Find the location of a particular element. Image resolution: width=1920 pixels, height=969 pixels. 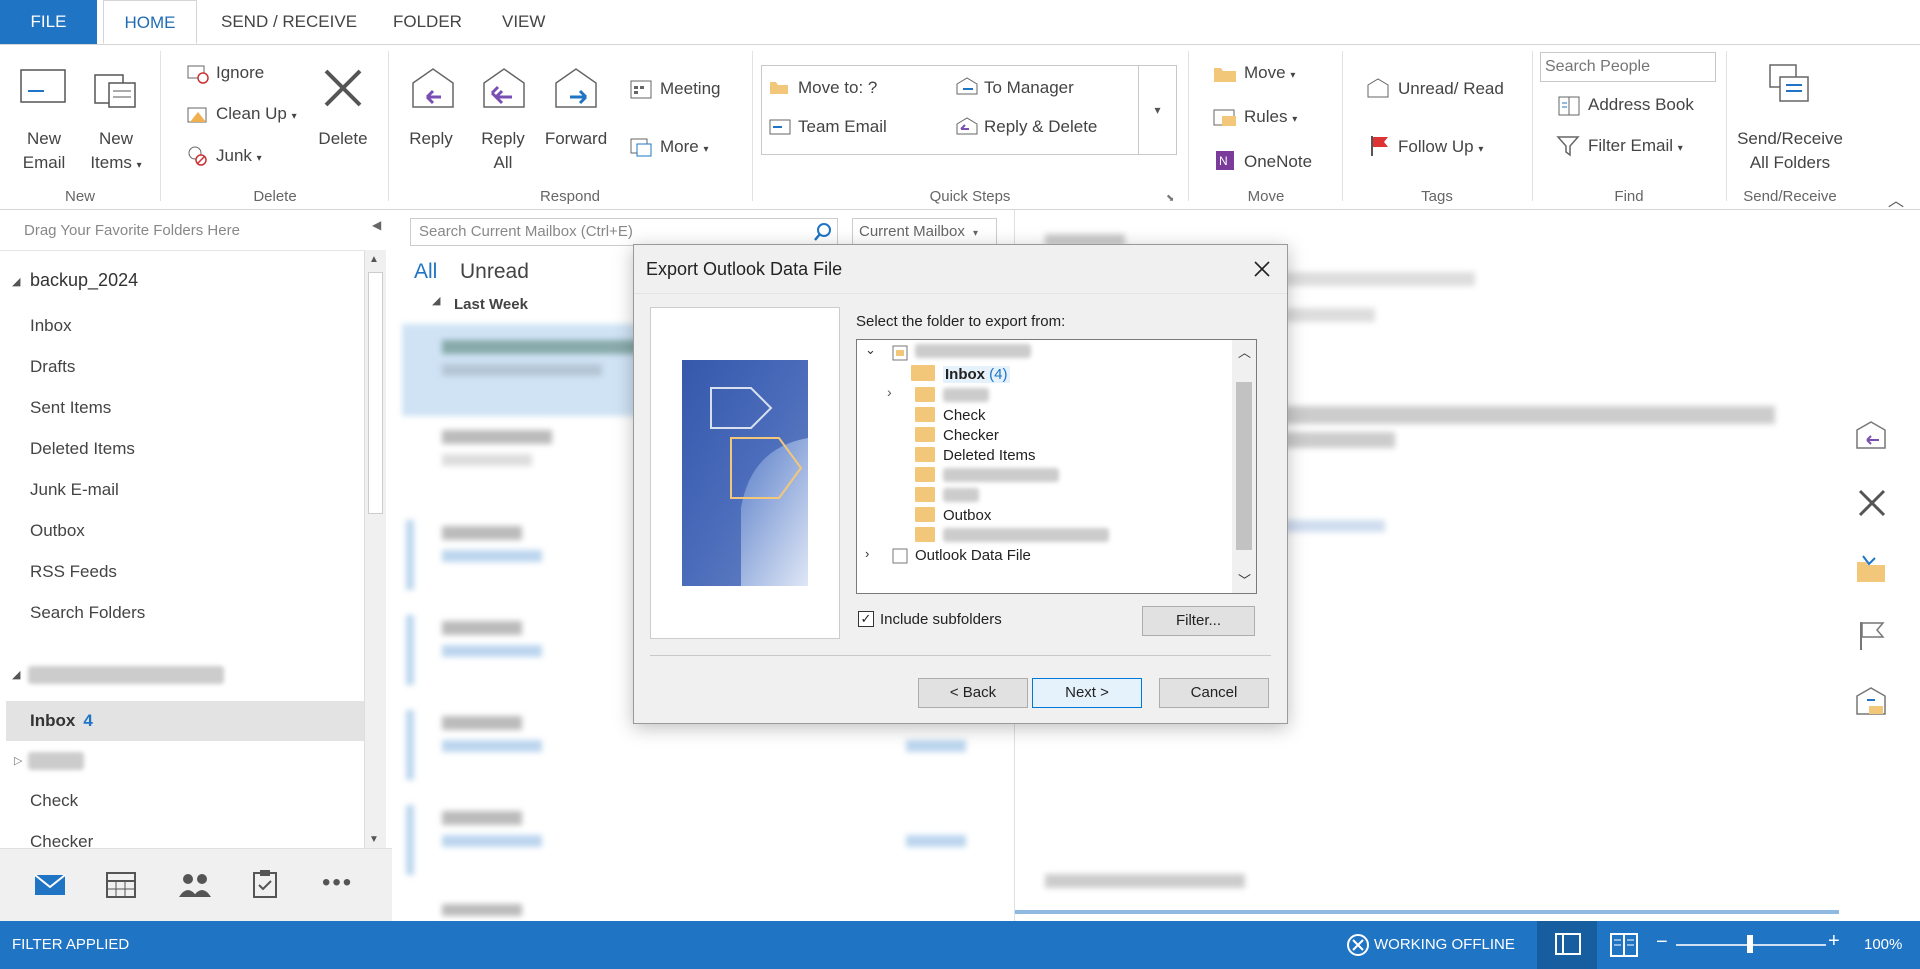

account-name: backup_2024 is located at coordinates (84, 280).